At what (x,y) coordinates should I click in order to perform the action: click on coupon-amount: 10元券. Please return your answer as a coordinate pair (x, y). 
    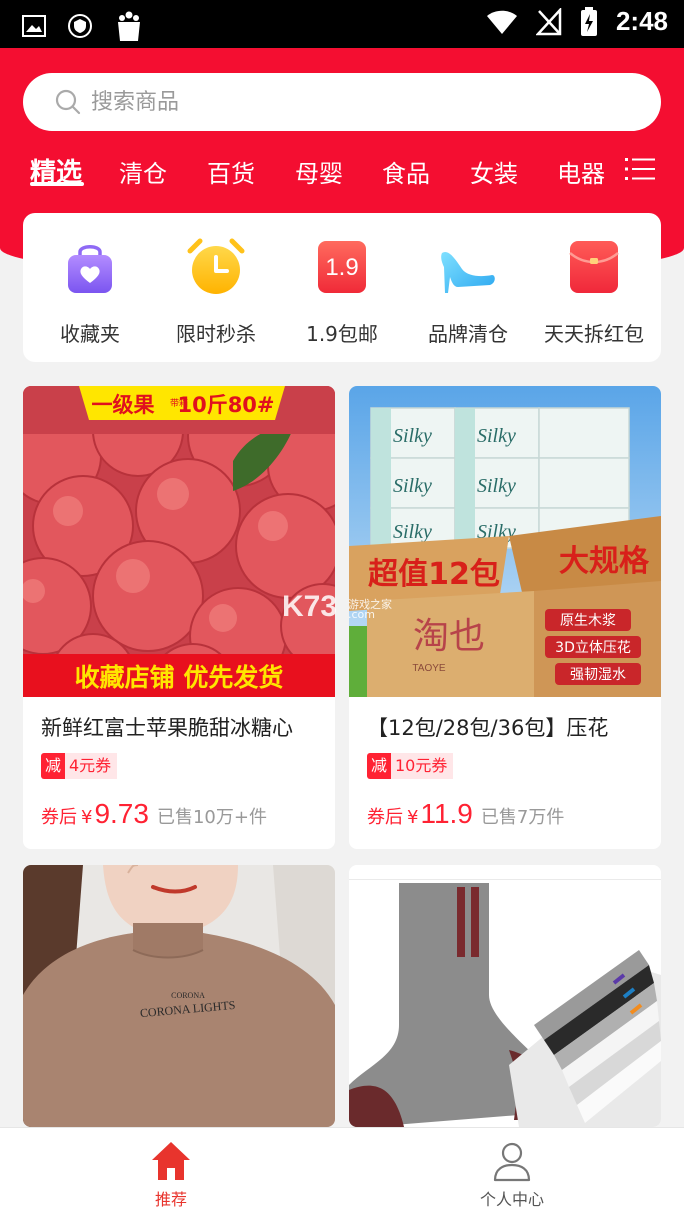
    Looking at the image, I should click on (422, 766).